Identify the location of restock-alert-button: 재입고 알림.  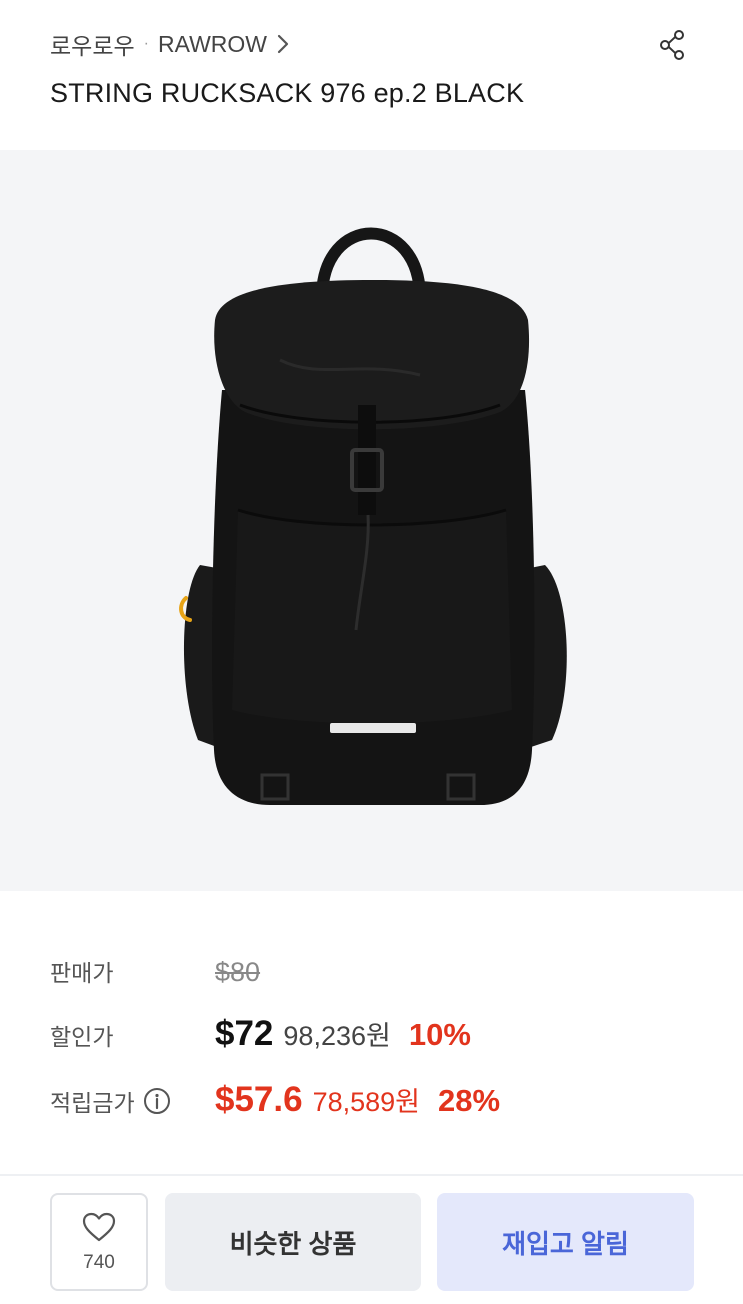
(565, 1242).